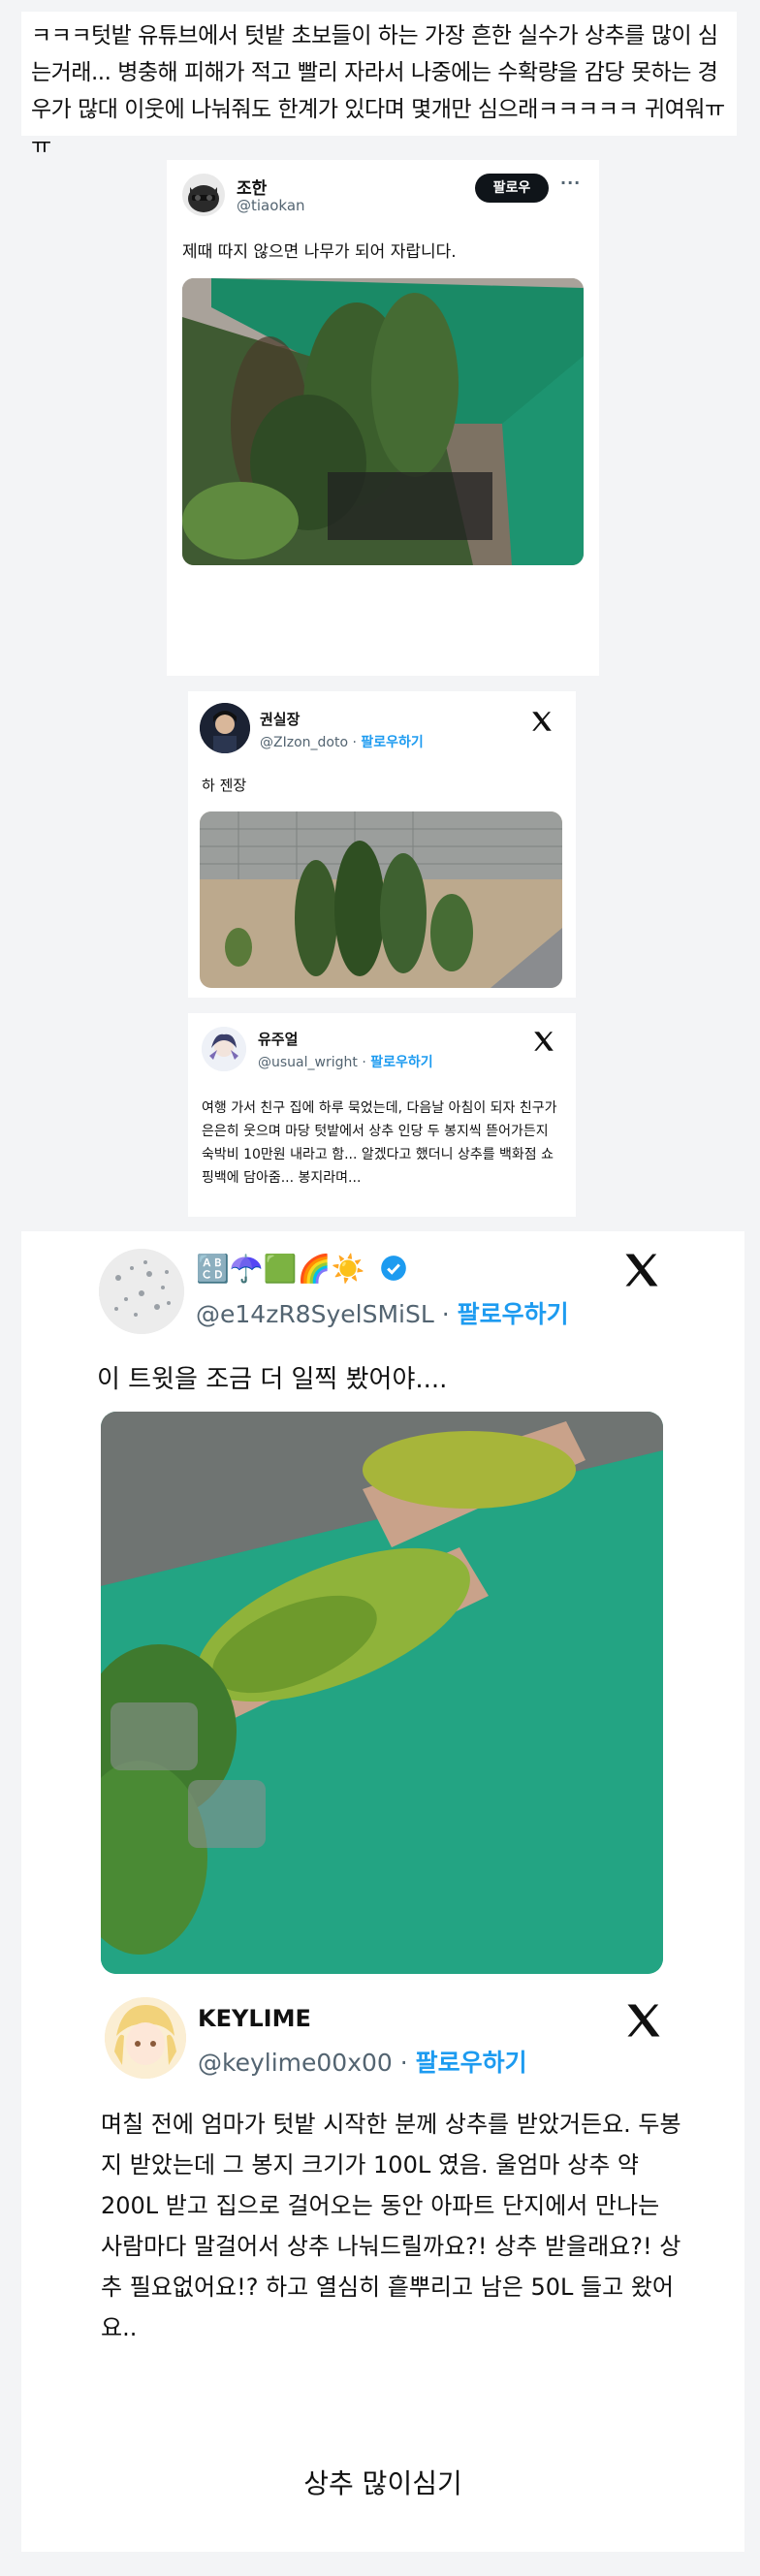 The height and width of the screenshot is (2576, 760). Describe the element at coordinates (252, 187) in the screenshot. I see `author-name: 조한` at that location.